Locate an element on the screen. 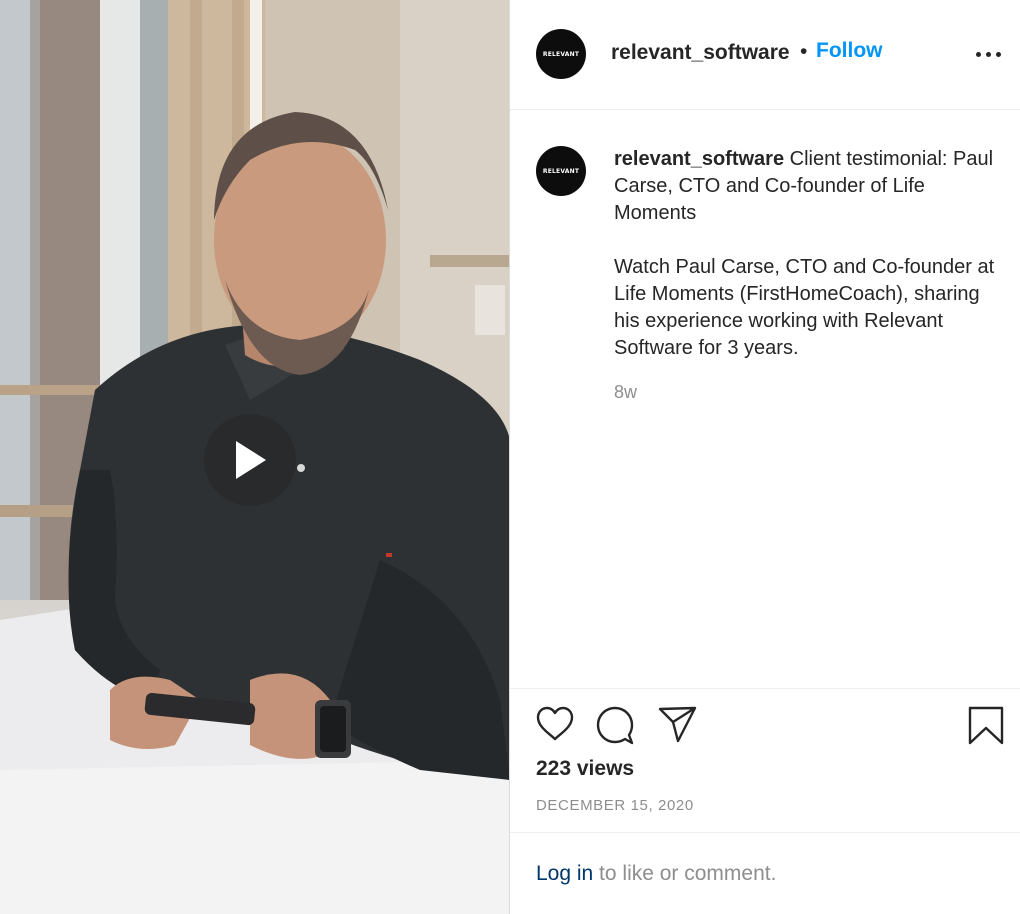 This screenshot has height=914, width=1020. follow-button: Follow is located at coordinates (849, 51).